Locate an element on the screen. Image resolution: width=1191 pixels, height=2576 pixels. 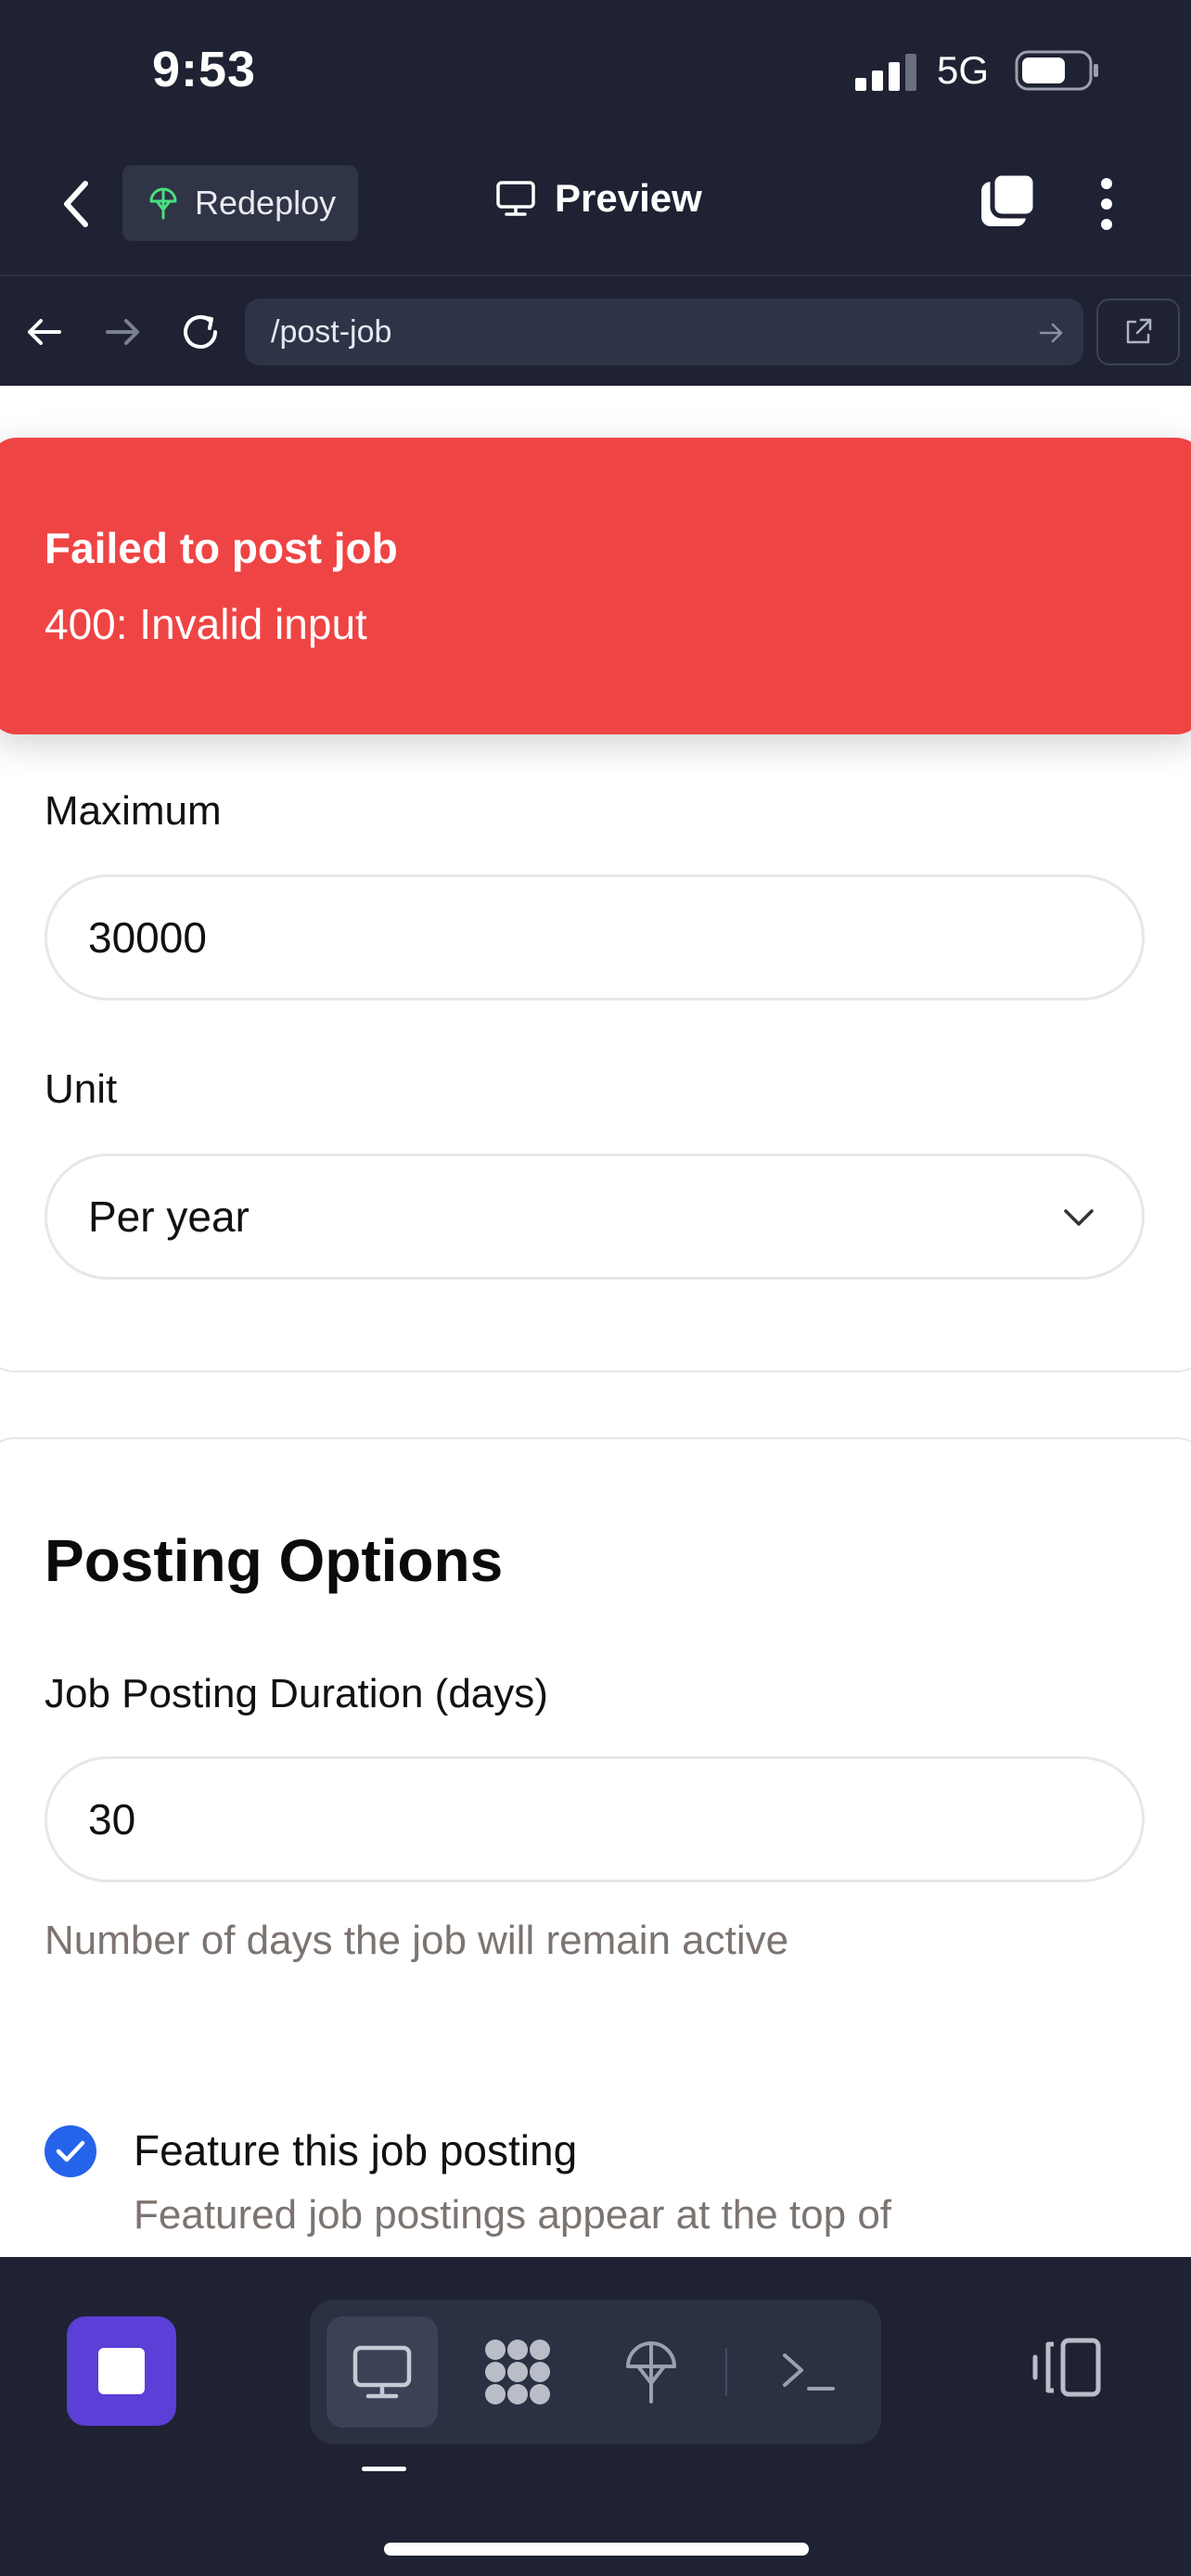
error-toast: Failed to post job 400: Invalid input is located at coordinates (595, 586).